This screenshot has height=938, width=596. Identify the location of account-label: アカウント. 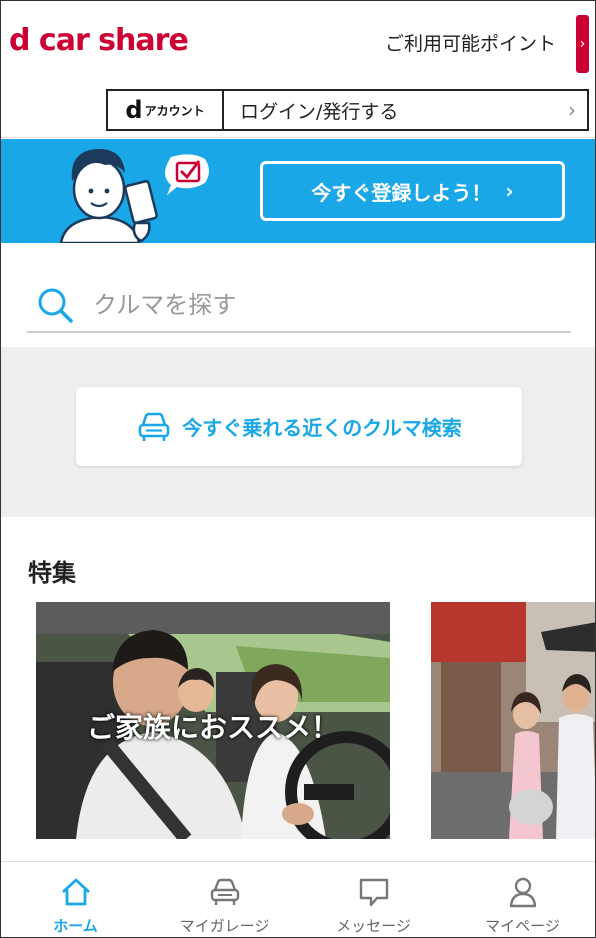
(174, 110).